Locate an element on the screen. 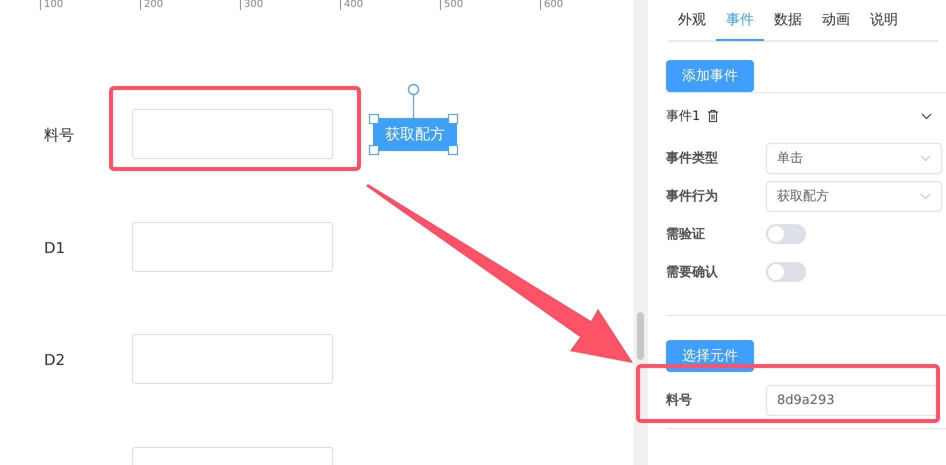 The width and height of the screenshot is (946, 465). arrow-icon is located at coordinates (500, 273).